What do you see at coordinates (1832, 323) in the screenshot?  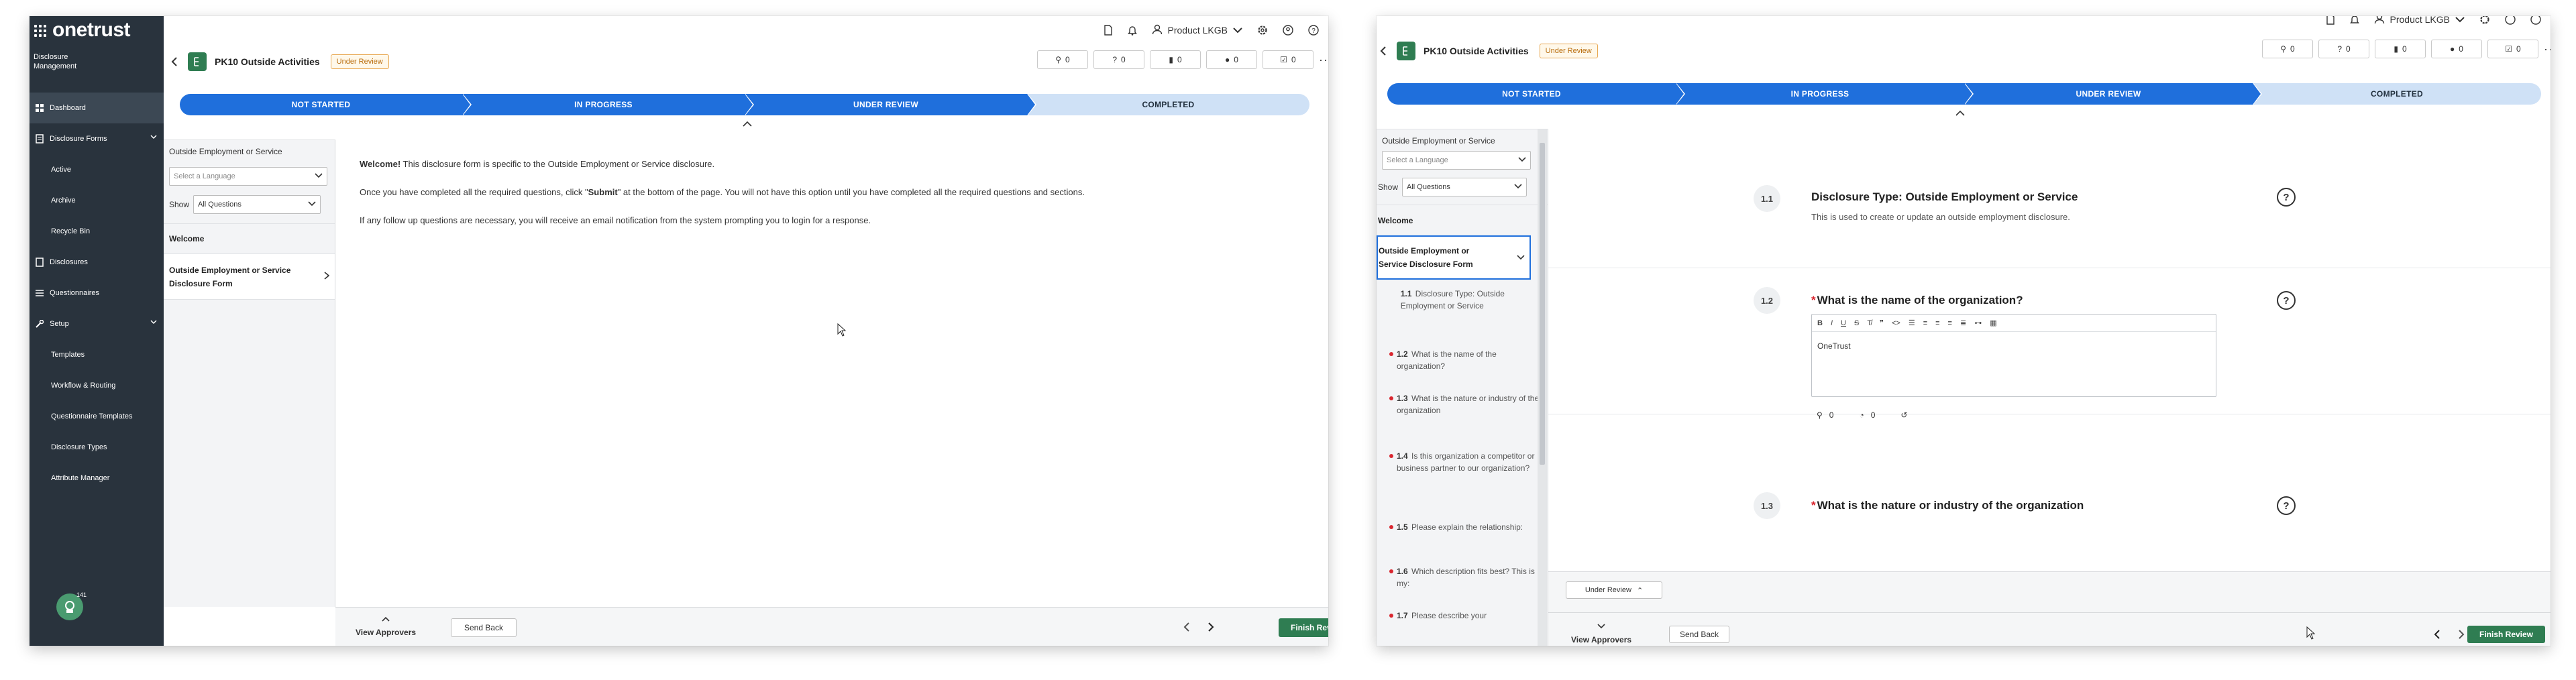 I see `italic-icon: I` at bounding box center [1832, 323].